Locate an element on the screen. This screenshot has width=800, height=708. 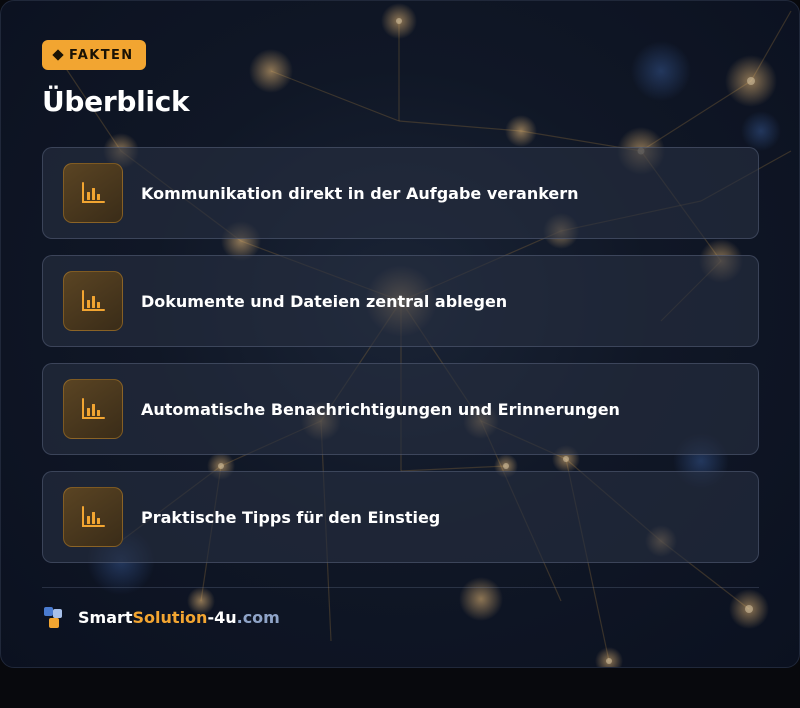
brand-footer: SmartSolution-4u.com is located at coordinates (161, 617).